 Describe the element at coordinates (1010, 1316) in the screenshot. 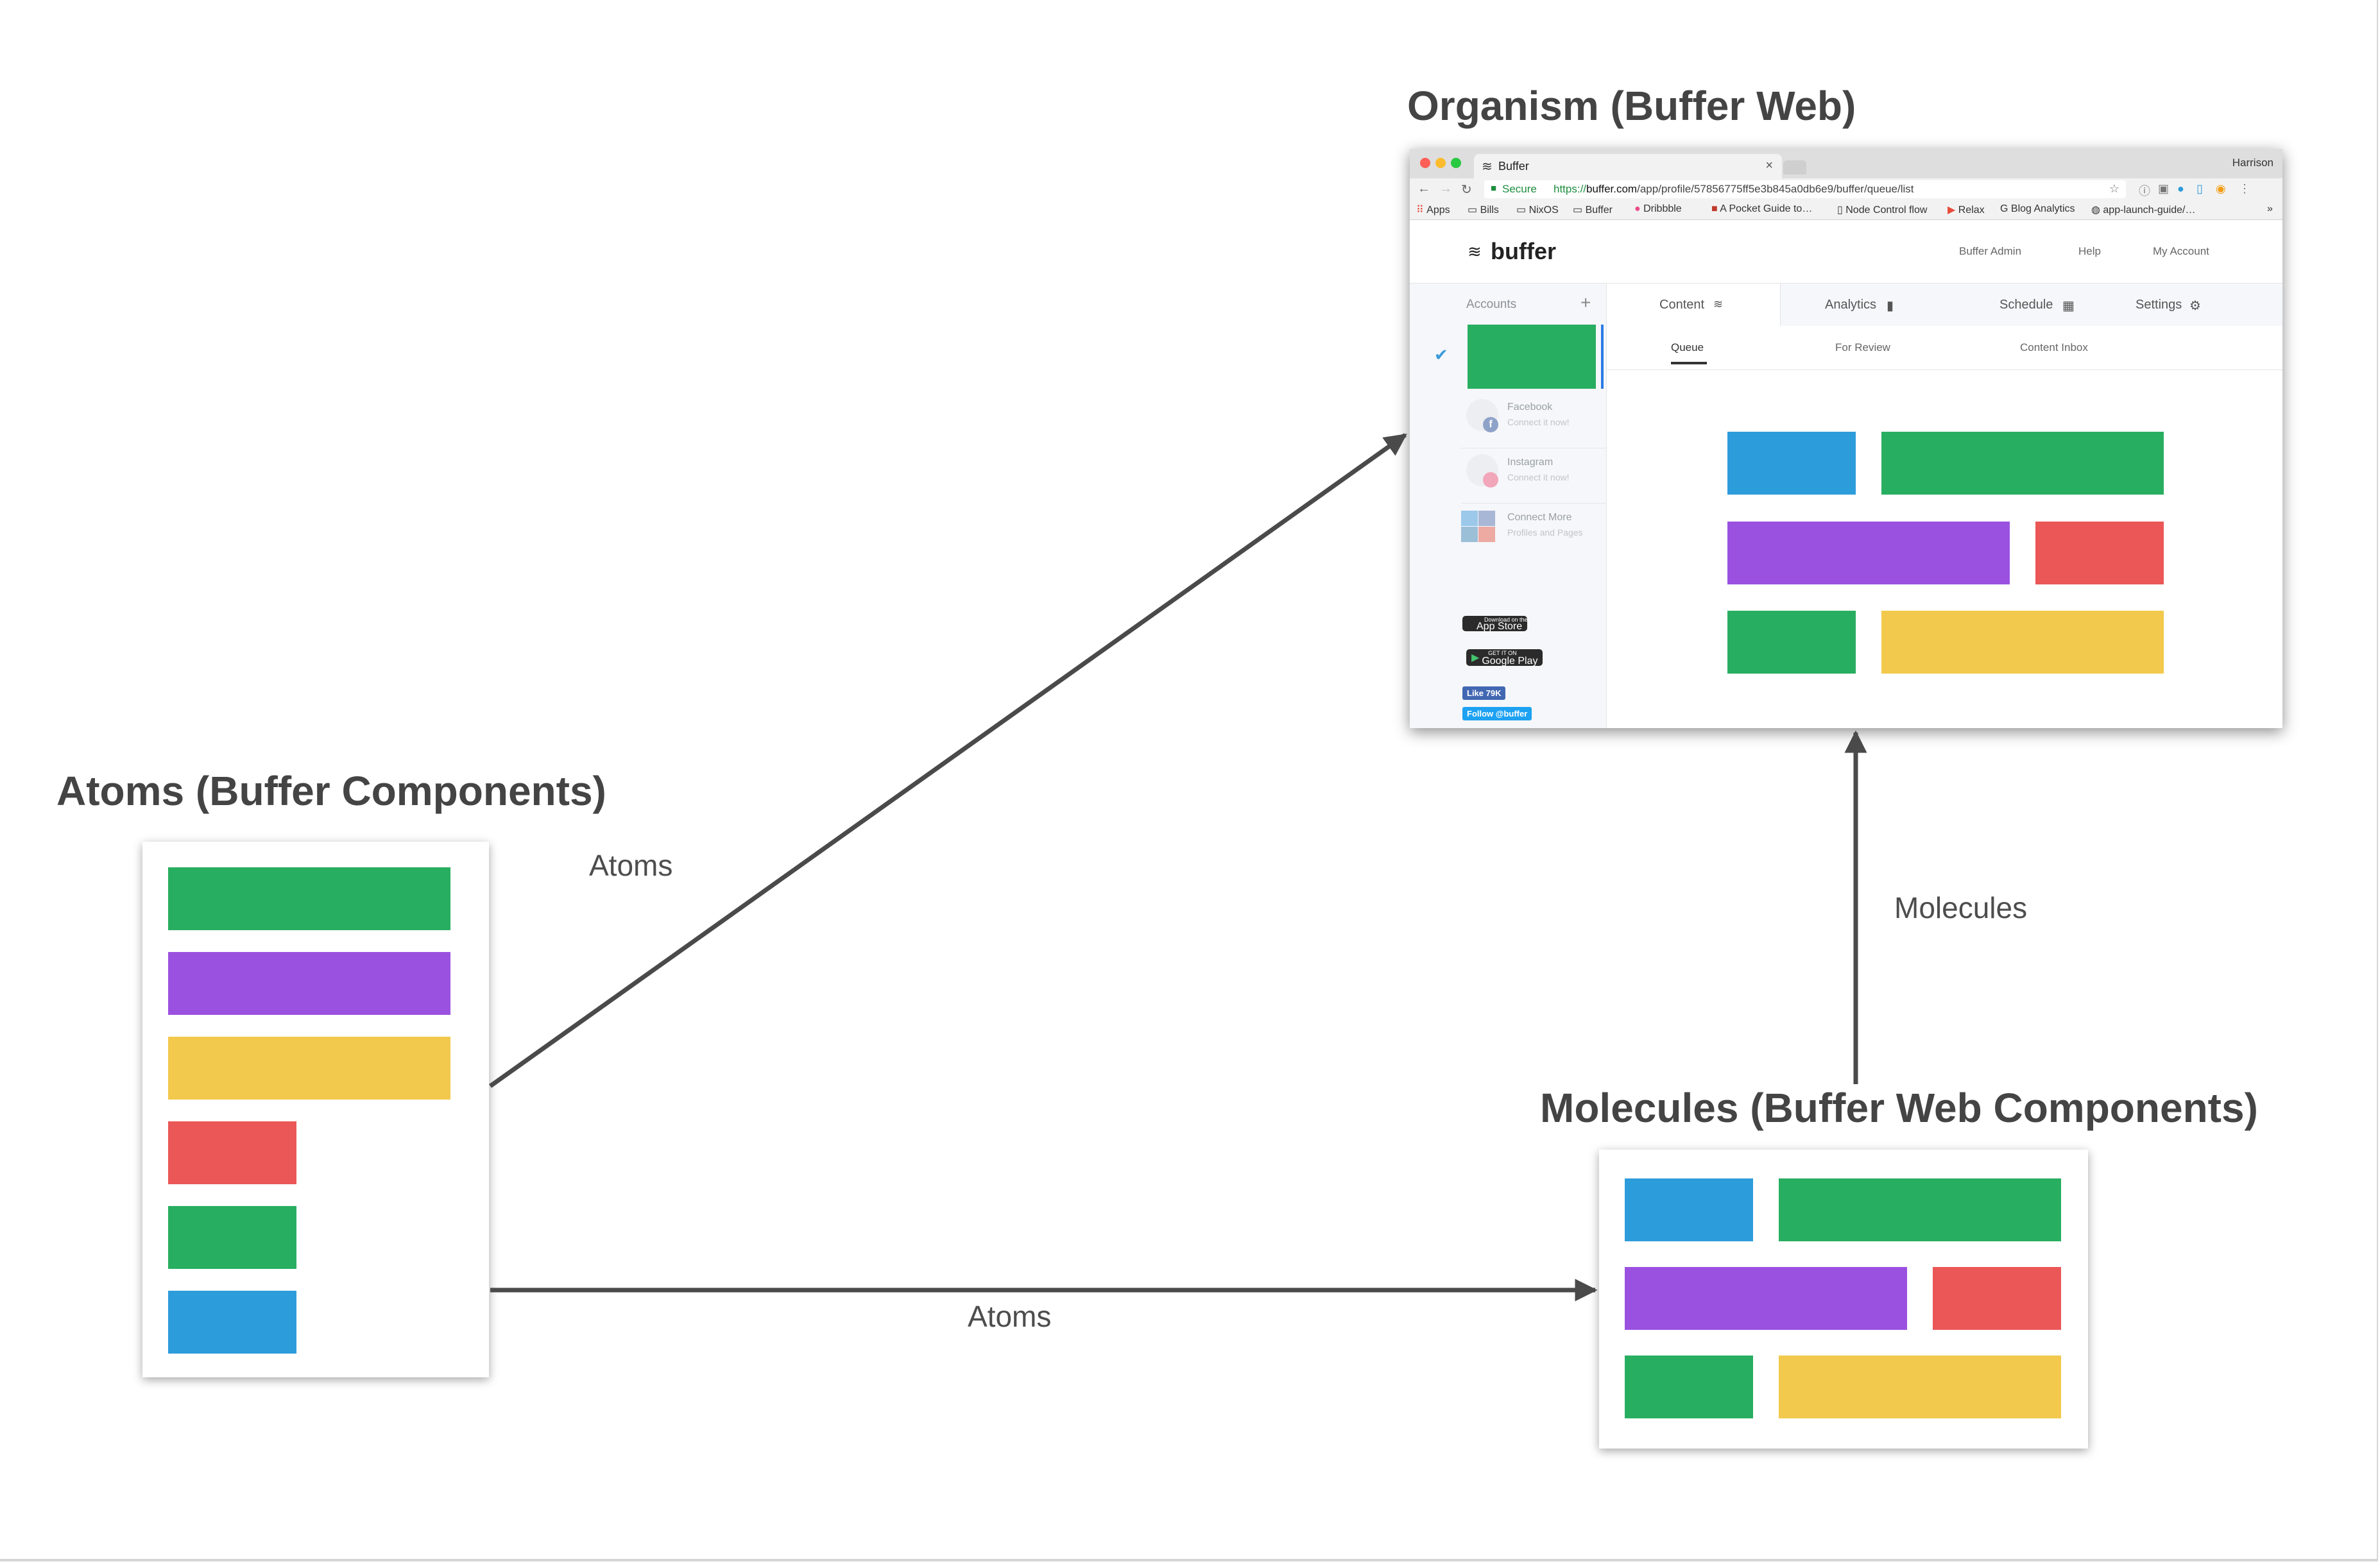

I see `edge-label-atoms-to-molecules: Atoms` at that location.